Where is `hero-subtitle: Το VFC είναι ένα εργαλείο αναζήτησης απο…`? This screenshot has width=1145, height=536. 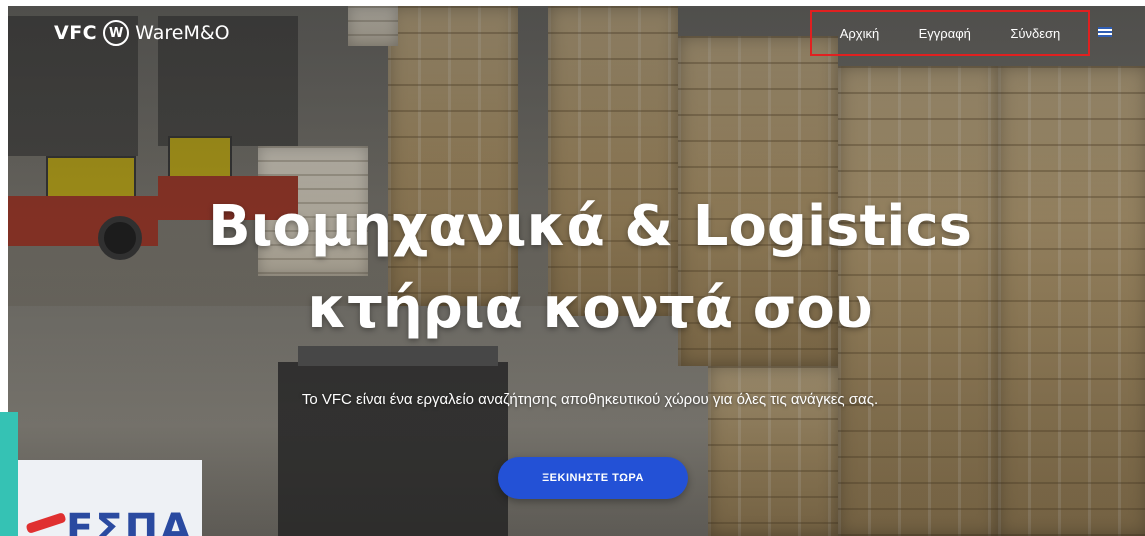
hero-subtitle: Το VFC είναι ένα εργαλείο αναζήτησης απο… is located at coordinates (590, 399).